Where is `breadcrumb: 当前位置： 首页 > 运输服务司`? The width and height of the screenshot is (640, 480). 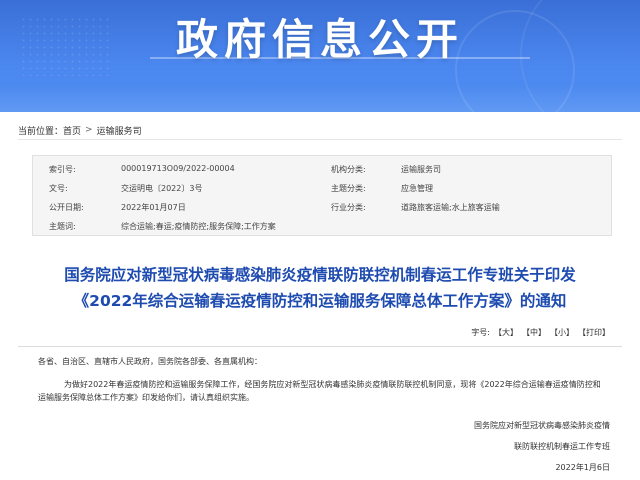 breadcrumb: 当前位置： 首页 > 运输服务司 is located at coordinates (80, 130).